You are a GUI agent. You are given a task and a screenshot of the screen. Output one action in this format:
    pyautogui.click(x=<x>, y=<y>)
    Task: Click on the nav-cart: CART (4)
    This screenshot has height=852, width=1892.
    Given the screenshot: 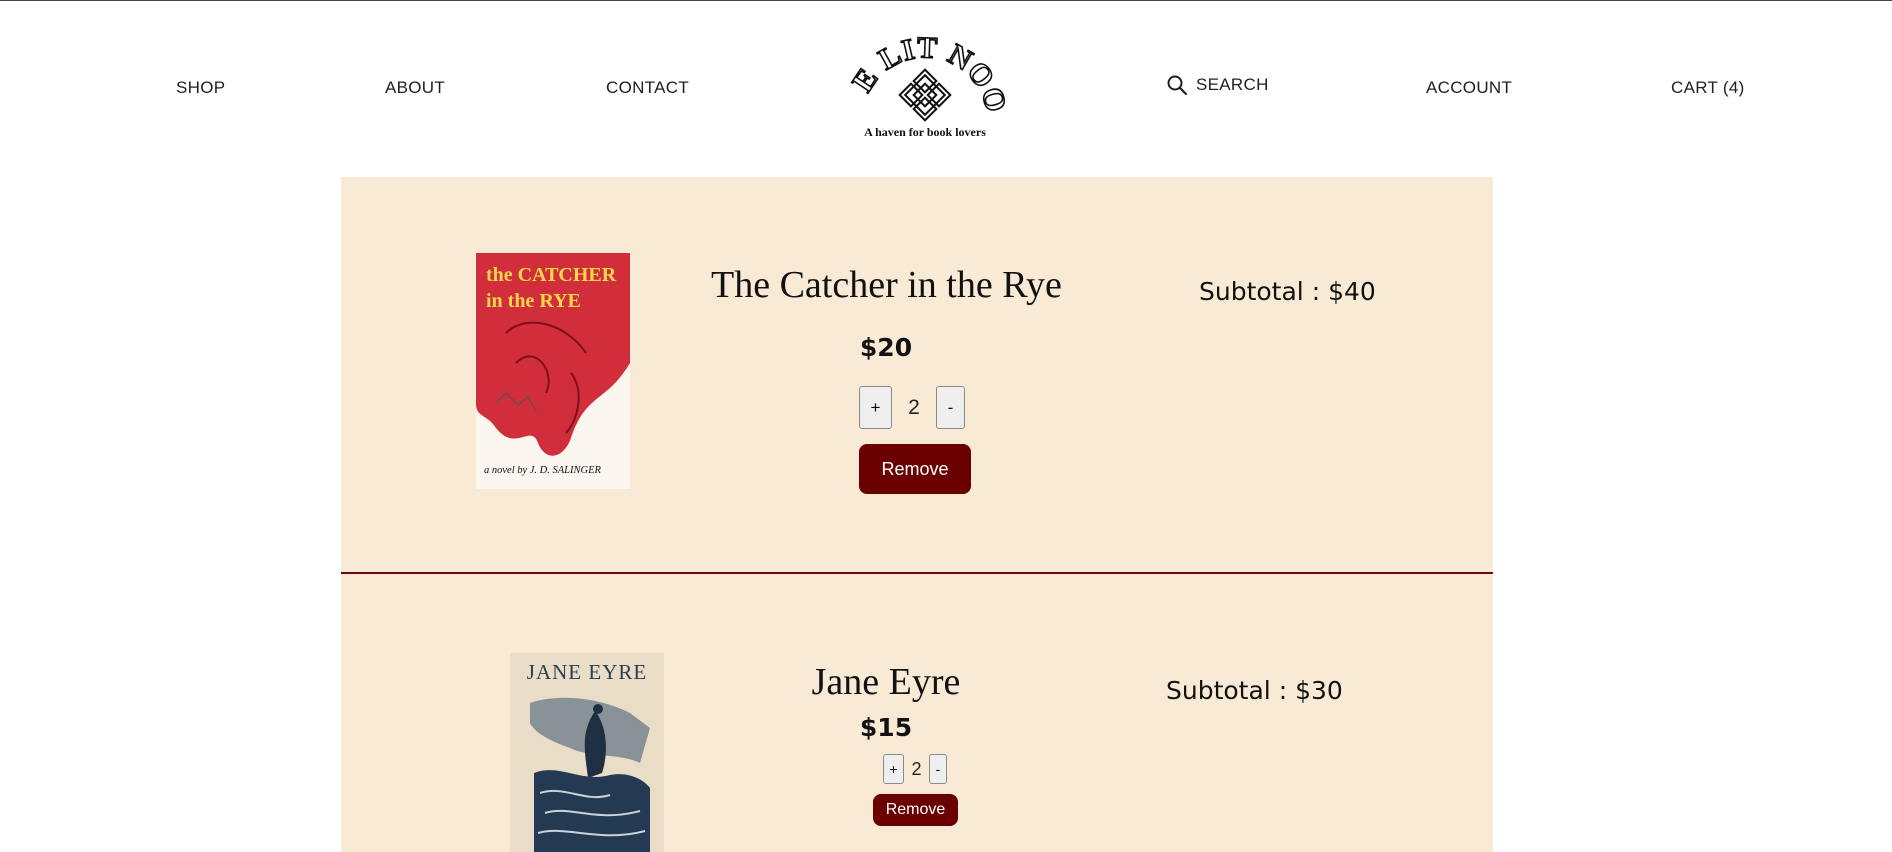 What is the action you would take?
    pyautogui.click(x=1708, y=88)
    